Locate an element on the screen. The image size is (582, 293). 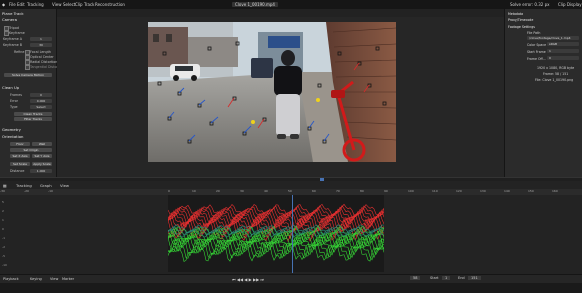
apply-scale-button: Apply Scale is located at coordinates (42, 164).